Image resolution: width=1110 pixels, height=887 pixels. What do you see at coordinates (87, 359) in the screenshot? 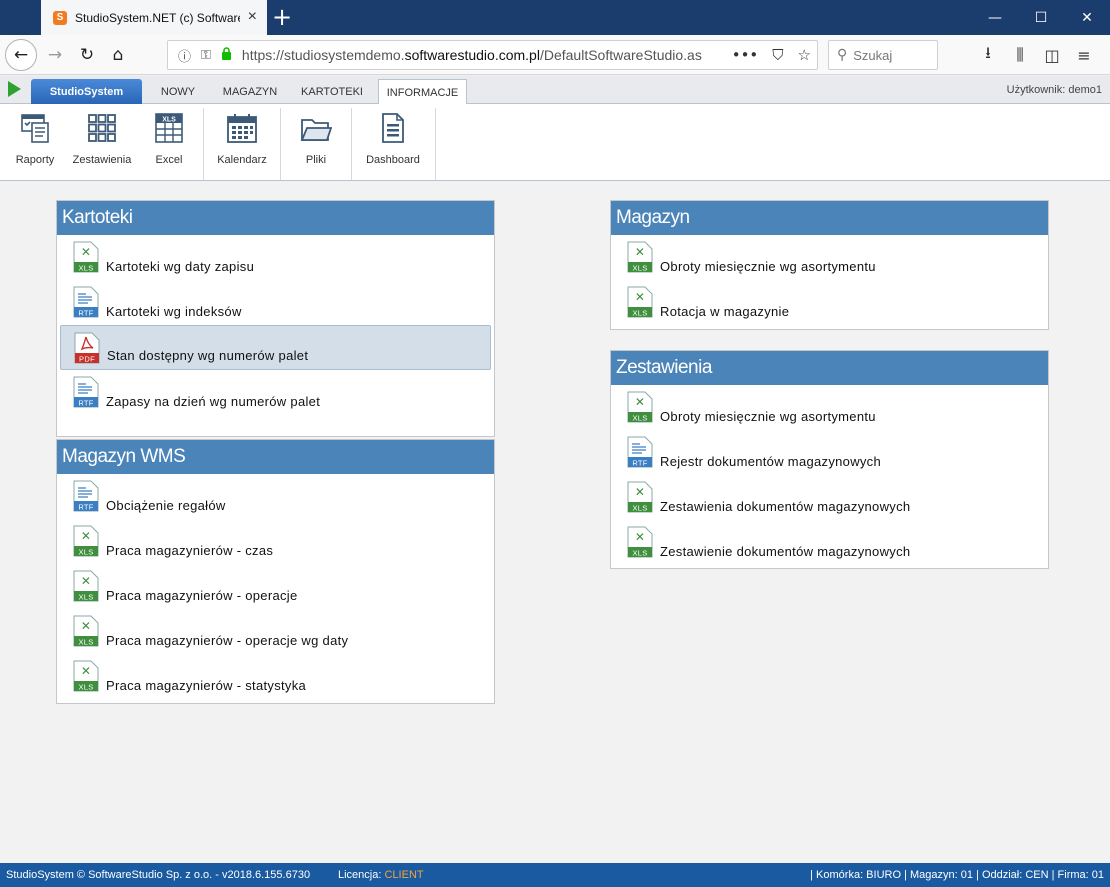
I see `svg-text: PDF` at bounding box center [87, 359].